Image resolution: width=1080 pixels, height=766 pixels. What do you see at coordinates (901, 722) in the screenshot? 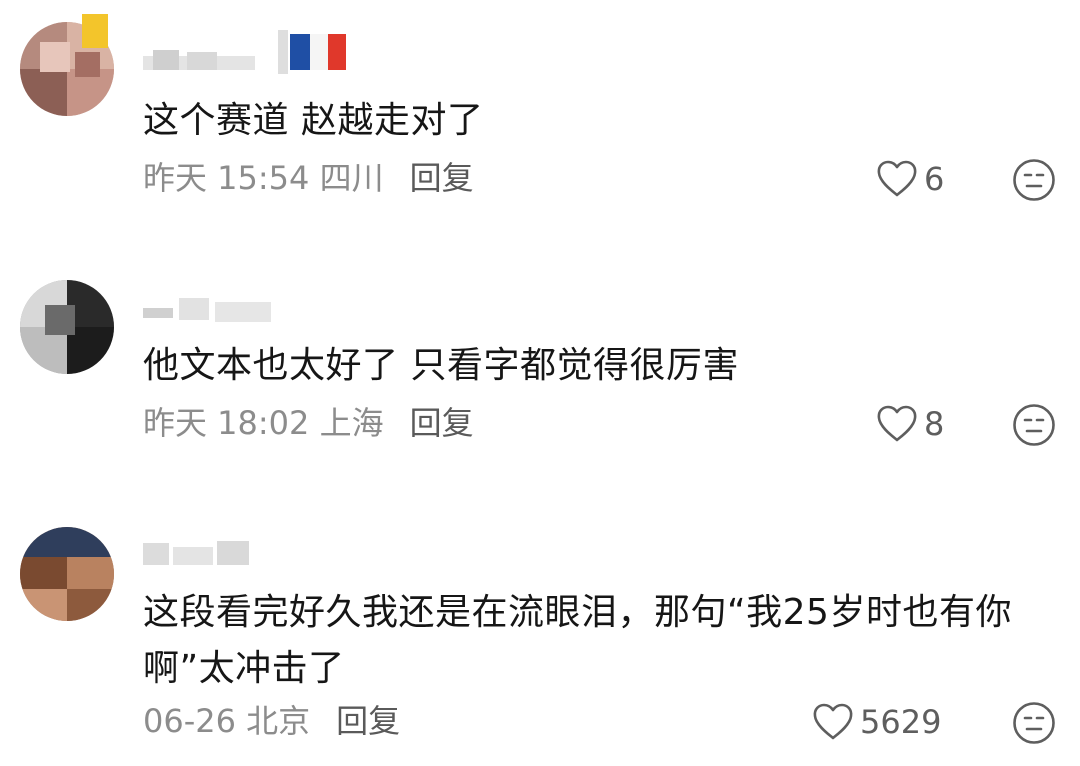
I see `like-count: 5629` at bounding box center [901, 722].